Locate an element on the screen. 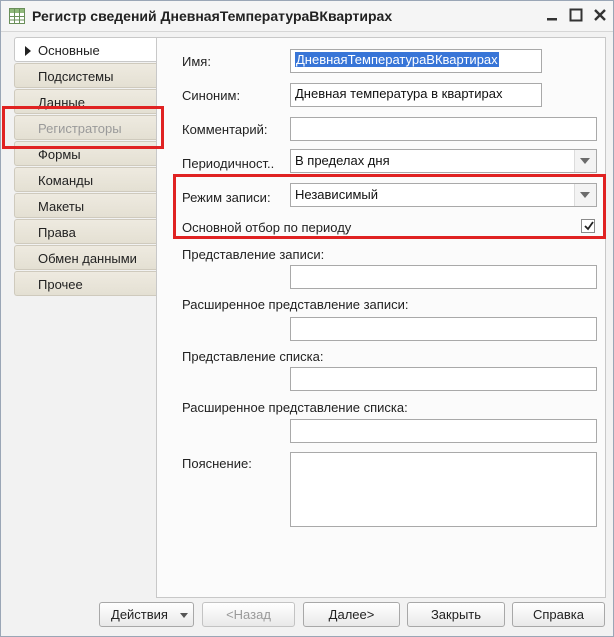  tab-commands: Команды is located at coordinates (85, 179).